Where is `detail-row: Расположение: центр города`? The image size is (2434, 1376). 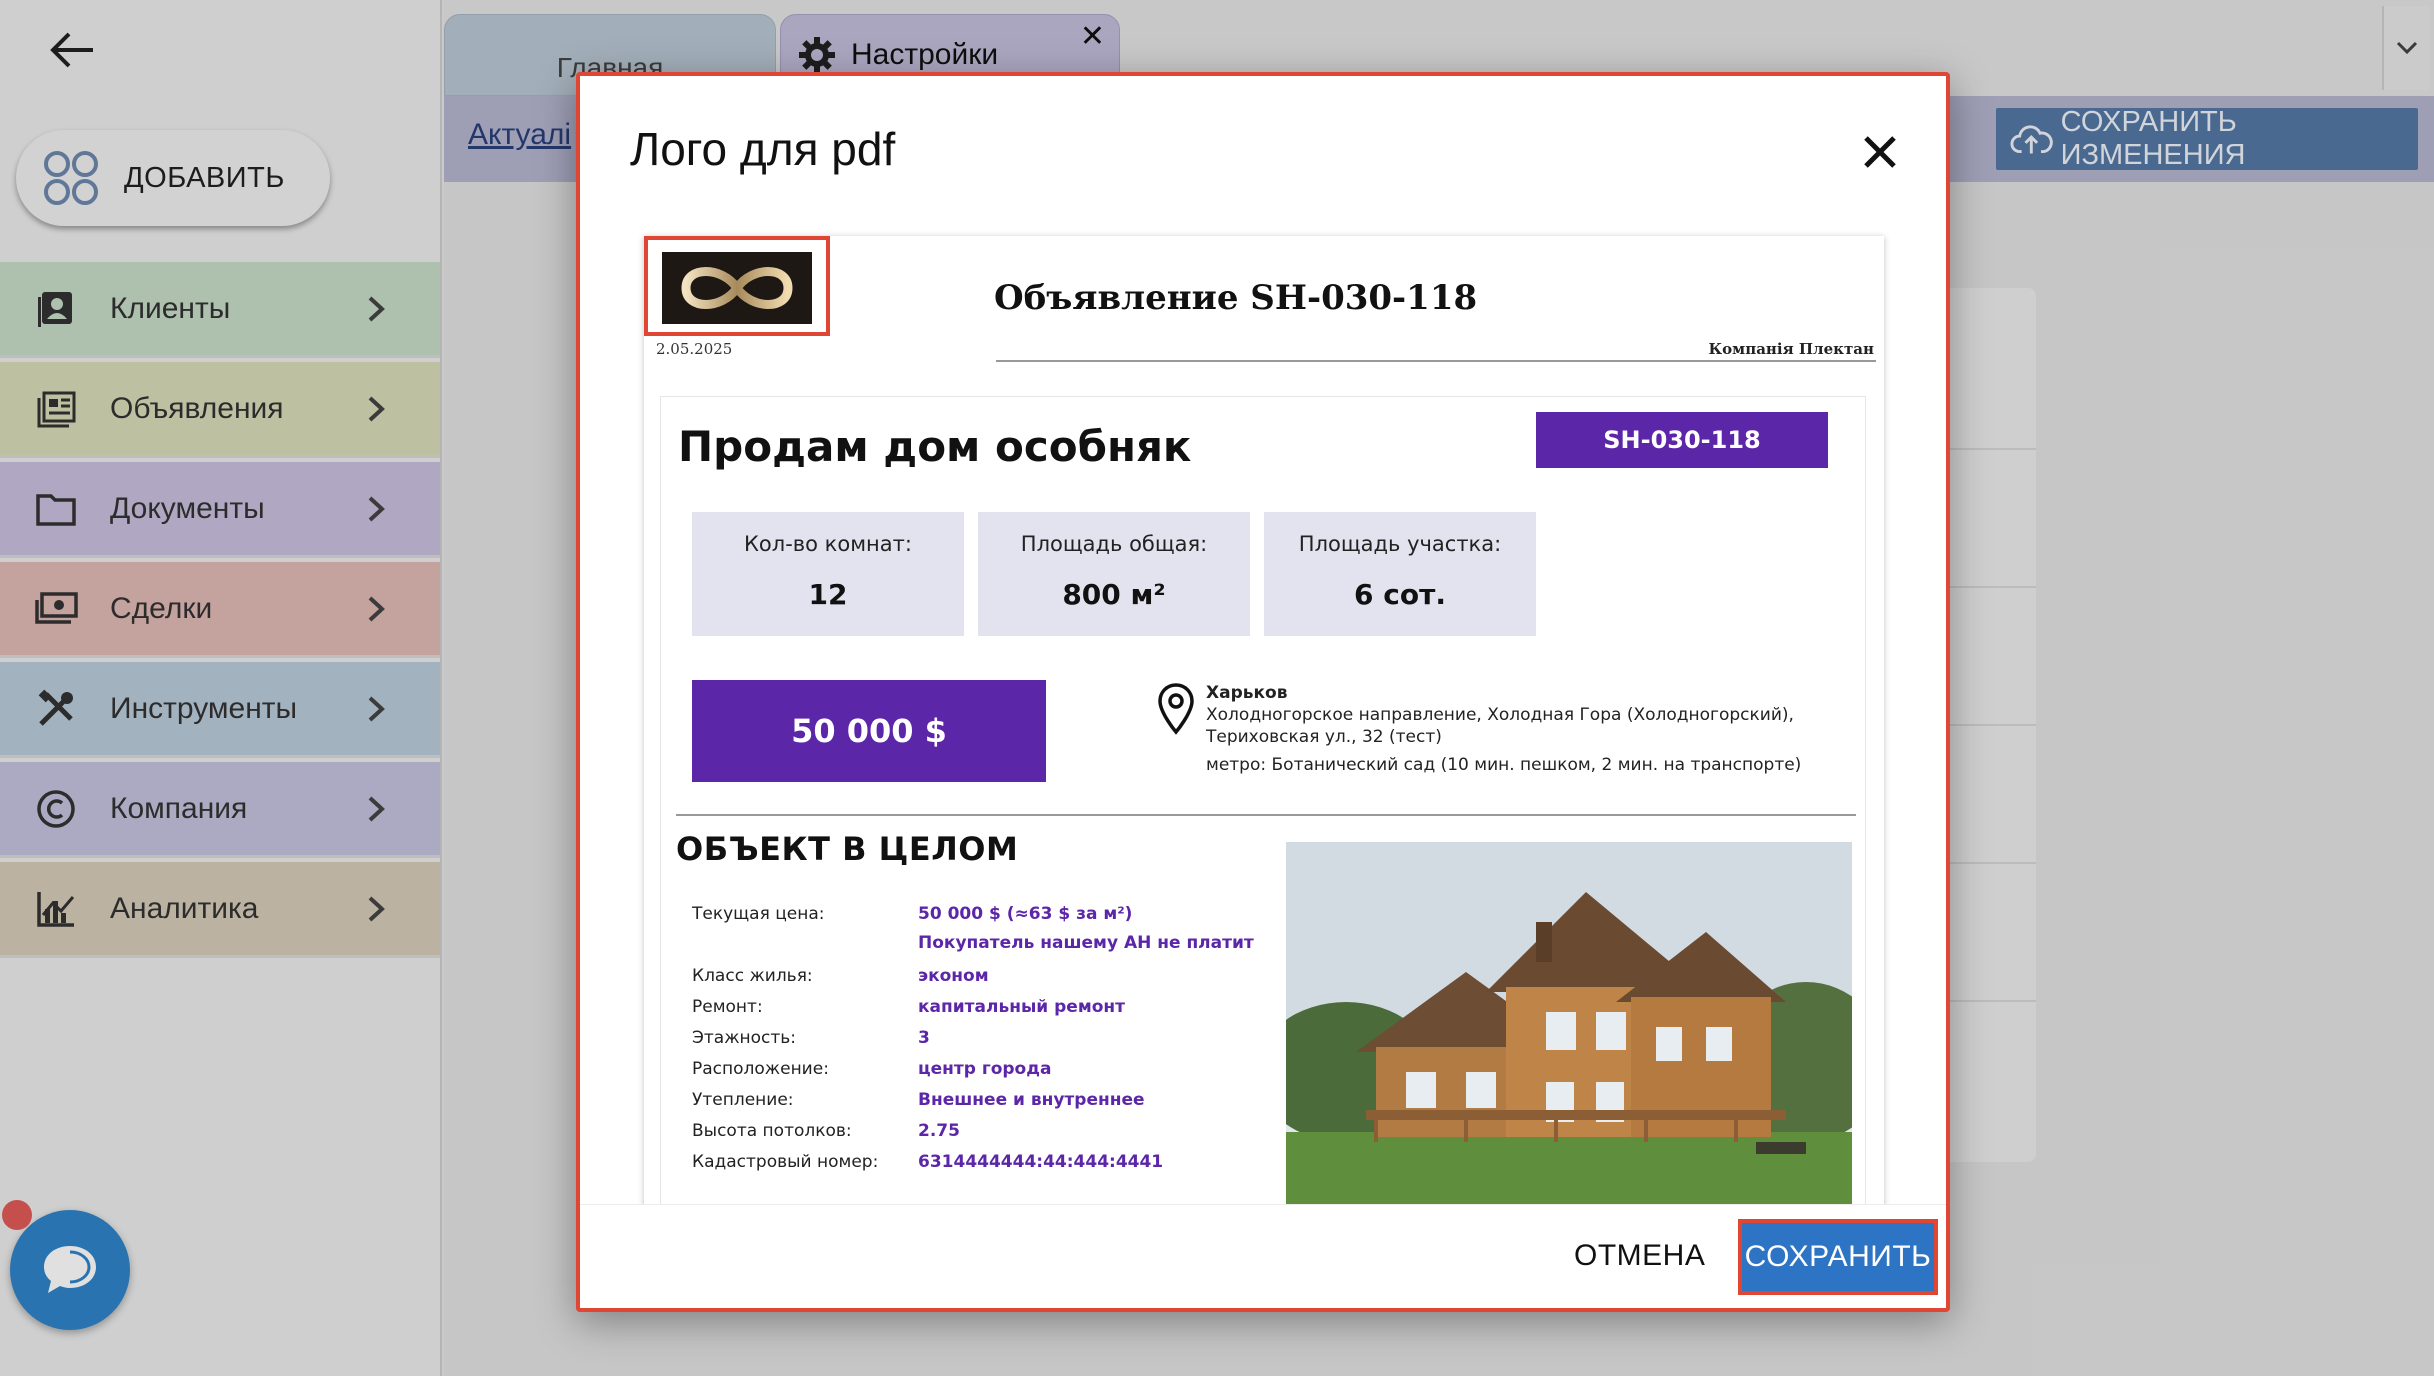 detail-row: Расположение: центр города is located at coordinates (973, 1074).